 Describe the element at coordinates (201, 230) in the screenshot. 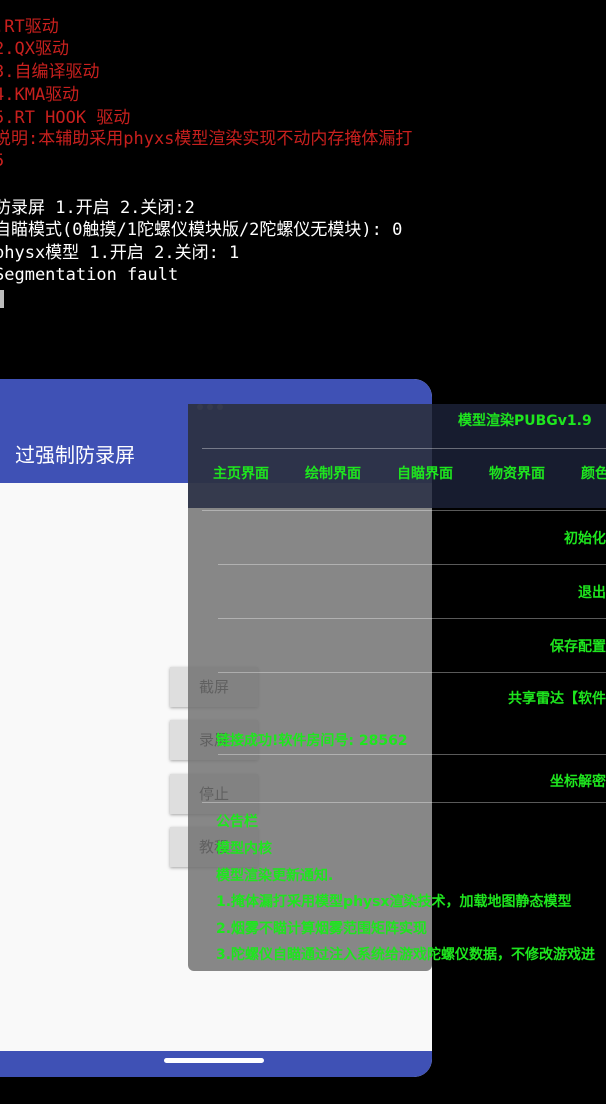

I see `terminal-line: 自瞄模式(0触摸/1陀螺仪模块版/2陀螺仪无模块): 0` at that location.